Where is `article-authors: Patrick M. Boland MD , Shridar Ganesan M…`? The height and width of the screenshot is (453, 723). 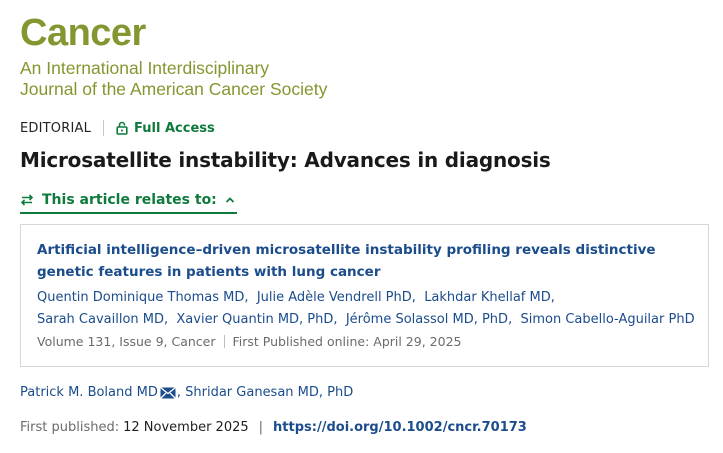 article-authors: Patrick M. Boland MD , Shridar Ganesan M… is located at coordinates (186, 392).